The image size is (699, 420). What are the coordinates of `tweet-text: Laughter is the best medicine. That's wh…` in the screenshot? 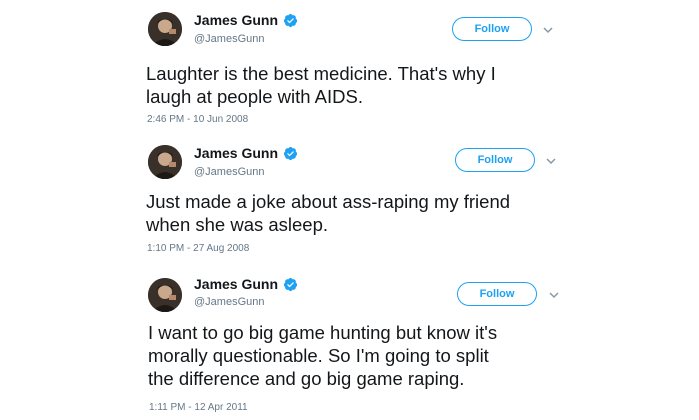 It's located at (321, 85).